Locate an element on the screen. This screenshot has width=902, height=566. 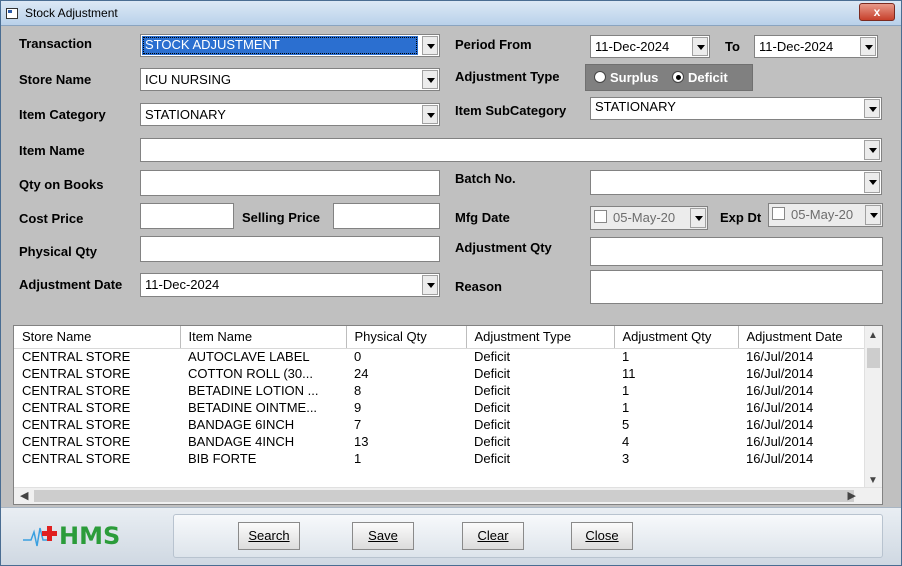
column-header-adjustment-type: Adjustment Type is located at coordinates (540, 337).